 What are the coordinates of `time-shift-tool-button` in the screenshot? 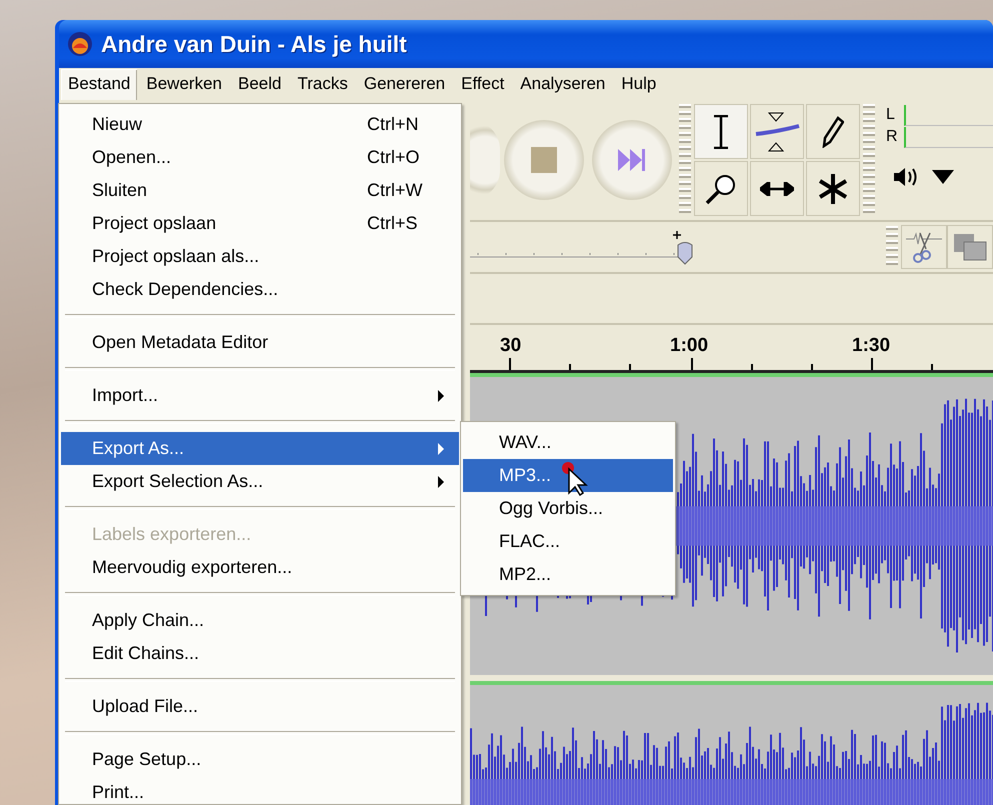 It's located at (777, 188).